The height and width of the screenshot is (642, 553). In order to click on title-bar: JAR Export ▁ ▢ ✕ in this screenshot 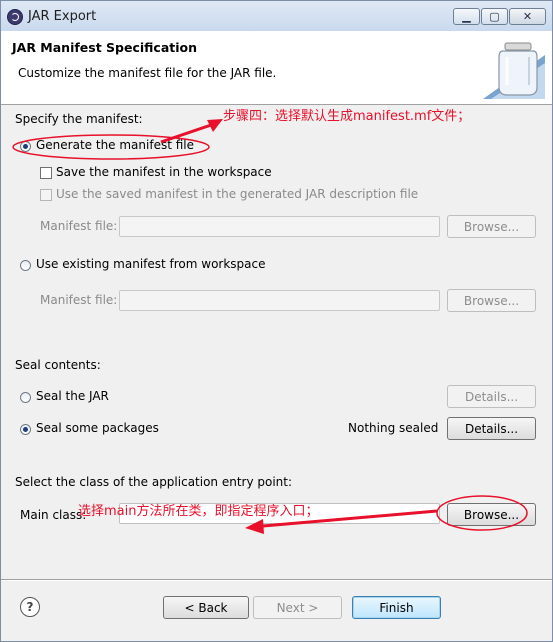, I will do `click(276, 16)`.